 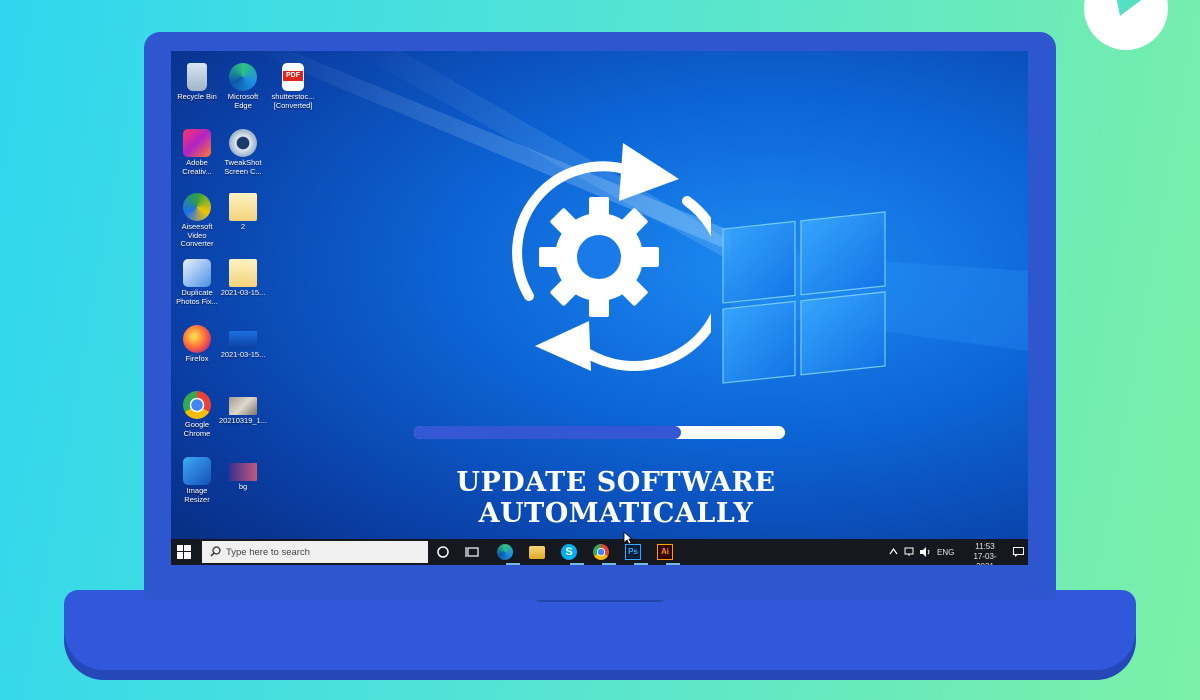 I want to click on skype-active-indicator, so click(x=577, y=564).